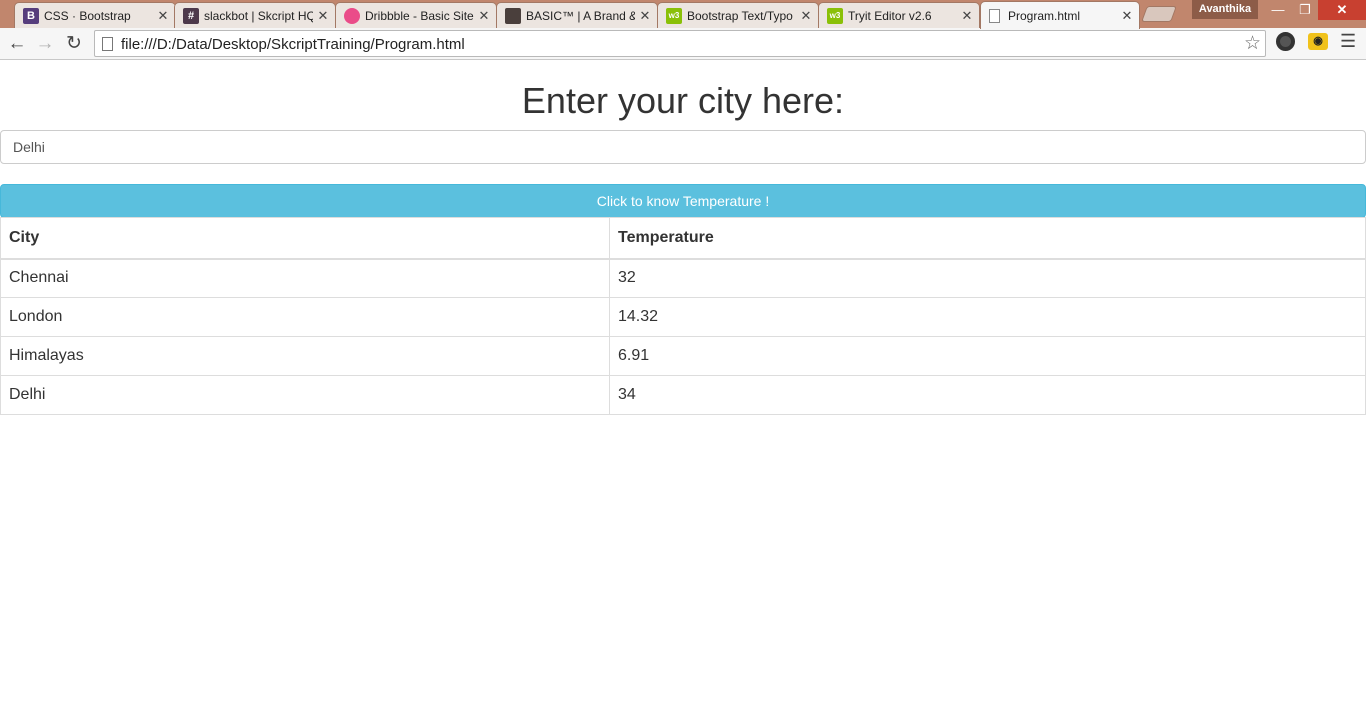  Describe the element at coordinates (1348, 41) in the screenshot. I see `menu-icon: ☰` at that location.